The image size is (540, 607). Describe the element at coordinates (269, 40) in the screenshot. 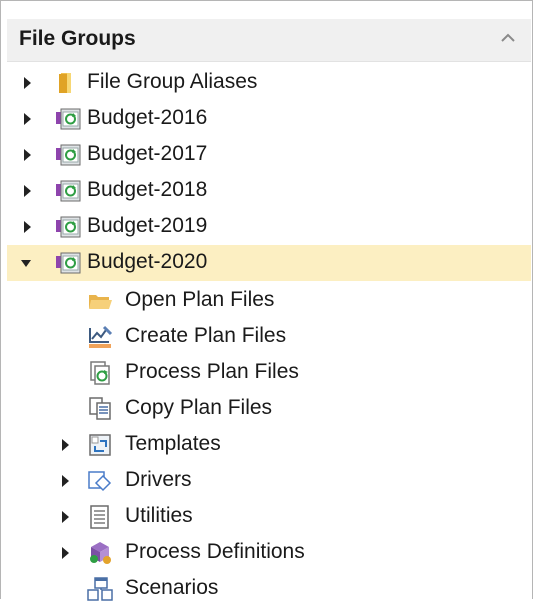

I see `panel-header: File Groups` at that location.